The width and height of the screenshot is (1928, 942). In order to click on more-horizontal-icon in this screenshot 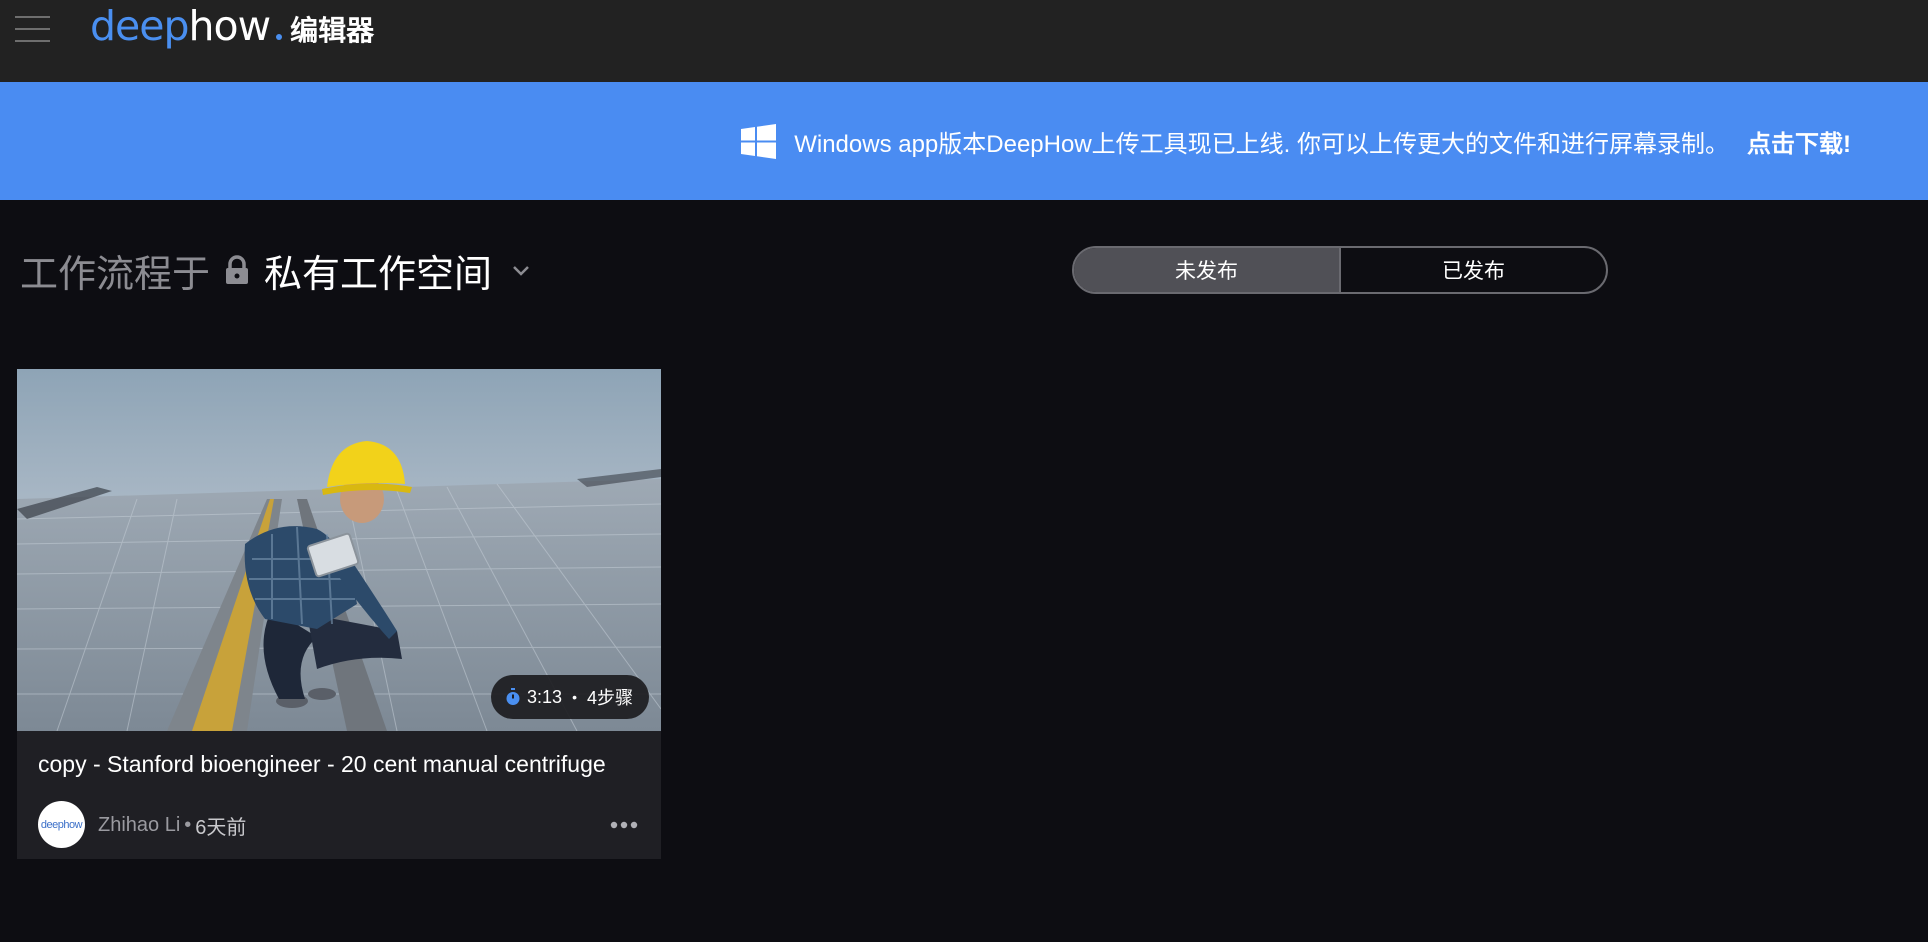, I will do `click(624, 825)`.